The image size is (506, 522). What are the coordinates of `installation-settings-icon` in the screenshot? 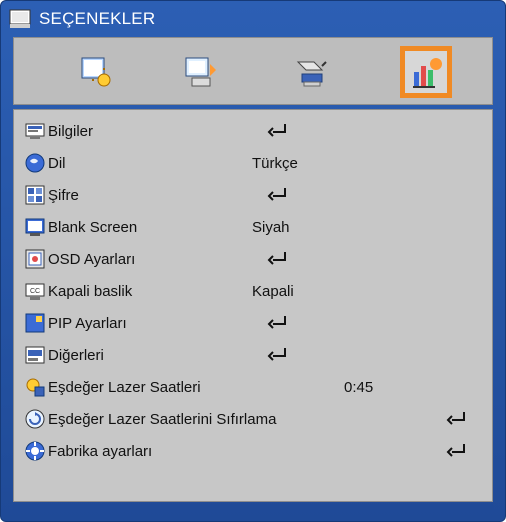 It's located at (311, 74).